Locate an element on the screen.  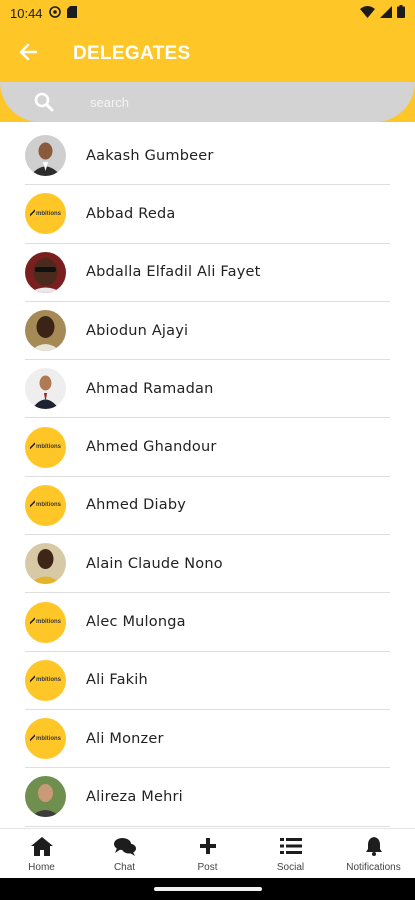
list-item: Aakash Gumbeer is located at coordinates (207, 156).